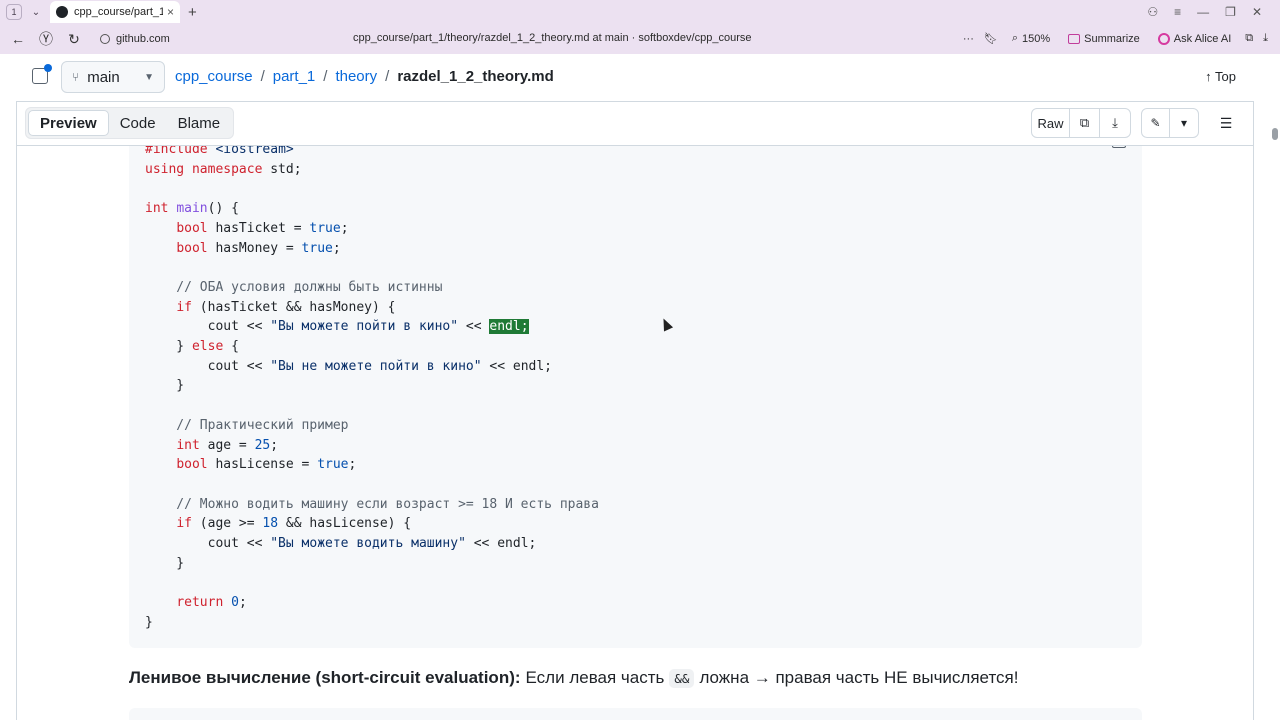 This screenshot has height=720, width=1280. I want to click on edit-pencil-icon: ✎, so click(1156, 123).